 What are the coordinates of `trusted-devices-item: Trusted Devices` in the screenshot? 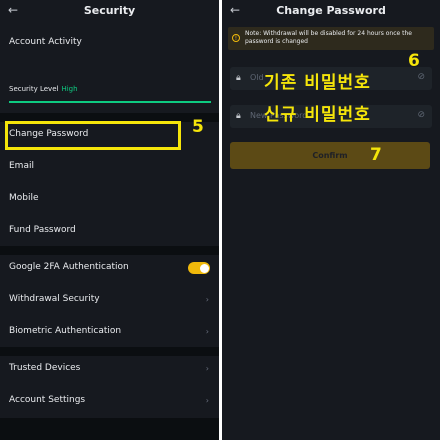 It's located at (44, 368).